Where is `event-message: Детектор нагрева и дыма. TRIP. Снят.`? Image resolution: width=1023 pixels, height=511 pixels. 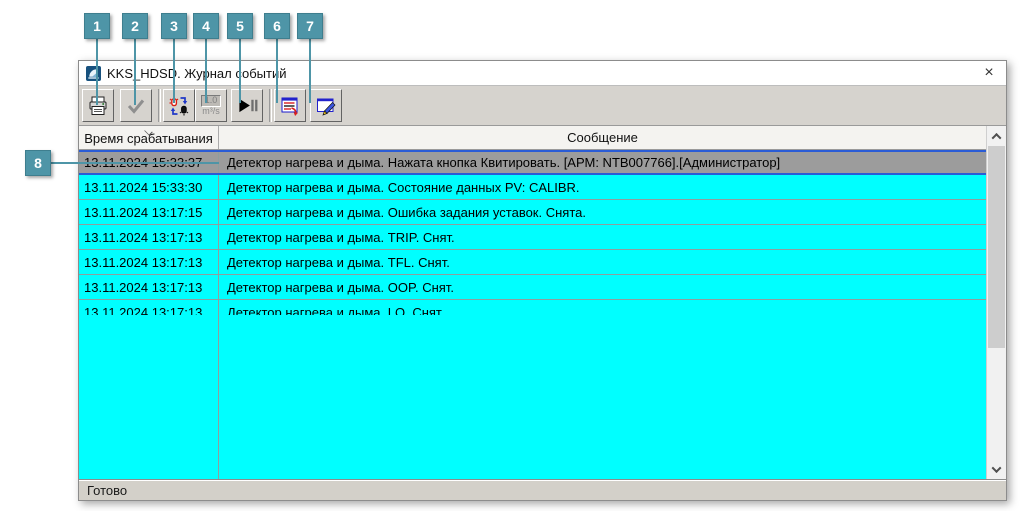 event-message: Детектор нагрева и дыма. TRIP. Снят. is located at coordinates (341, 237).